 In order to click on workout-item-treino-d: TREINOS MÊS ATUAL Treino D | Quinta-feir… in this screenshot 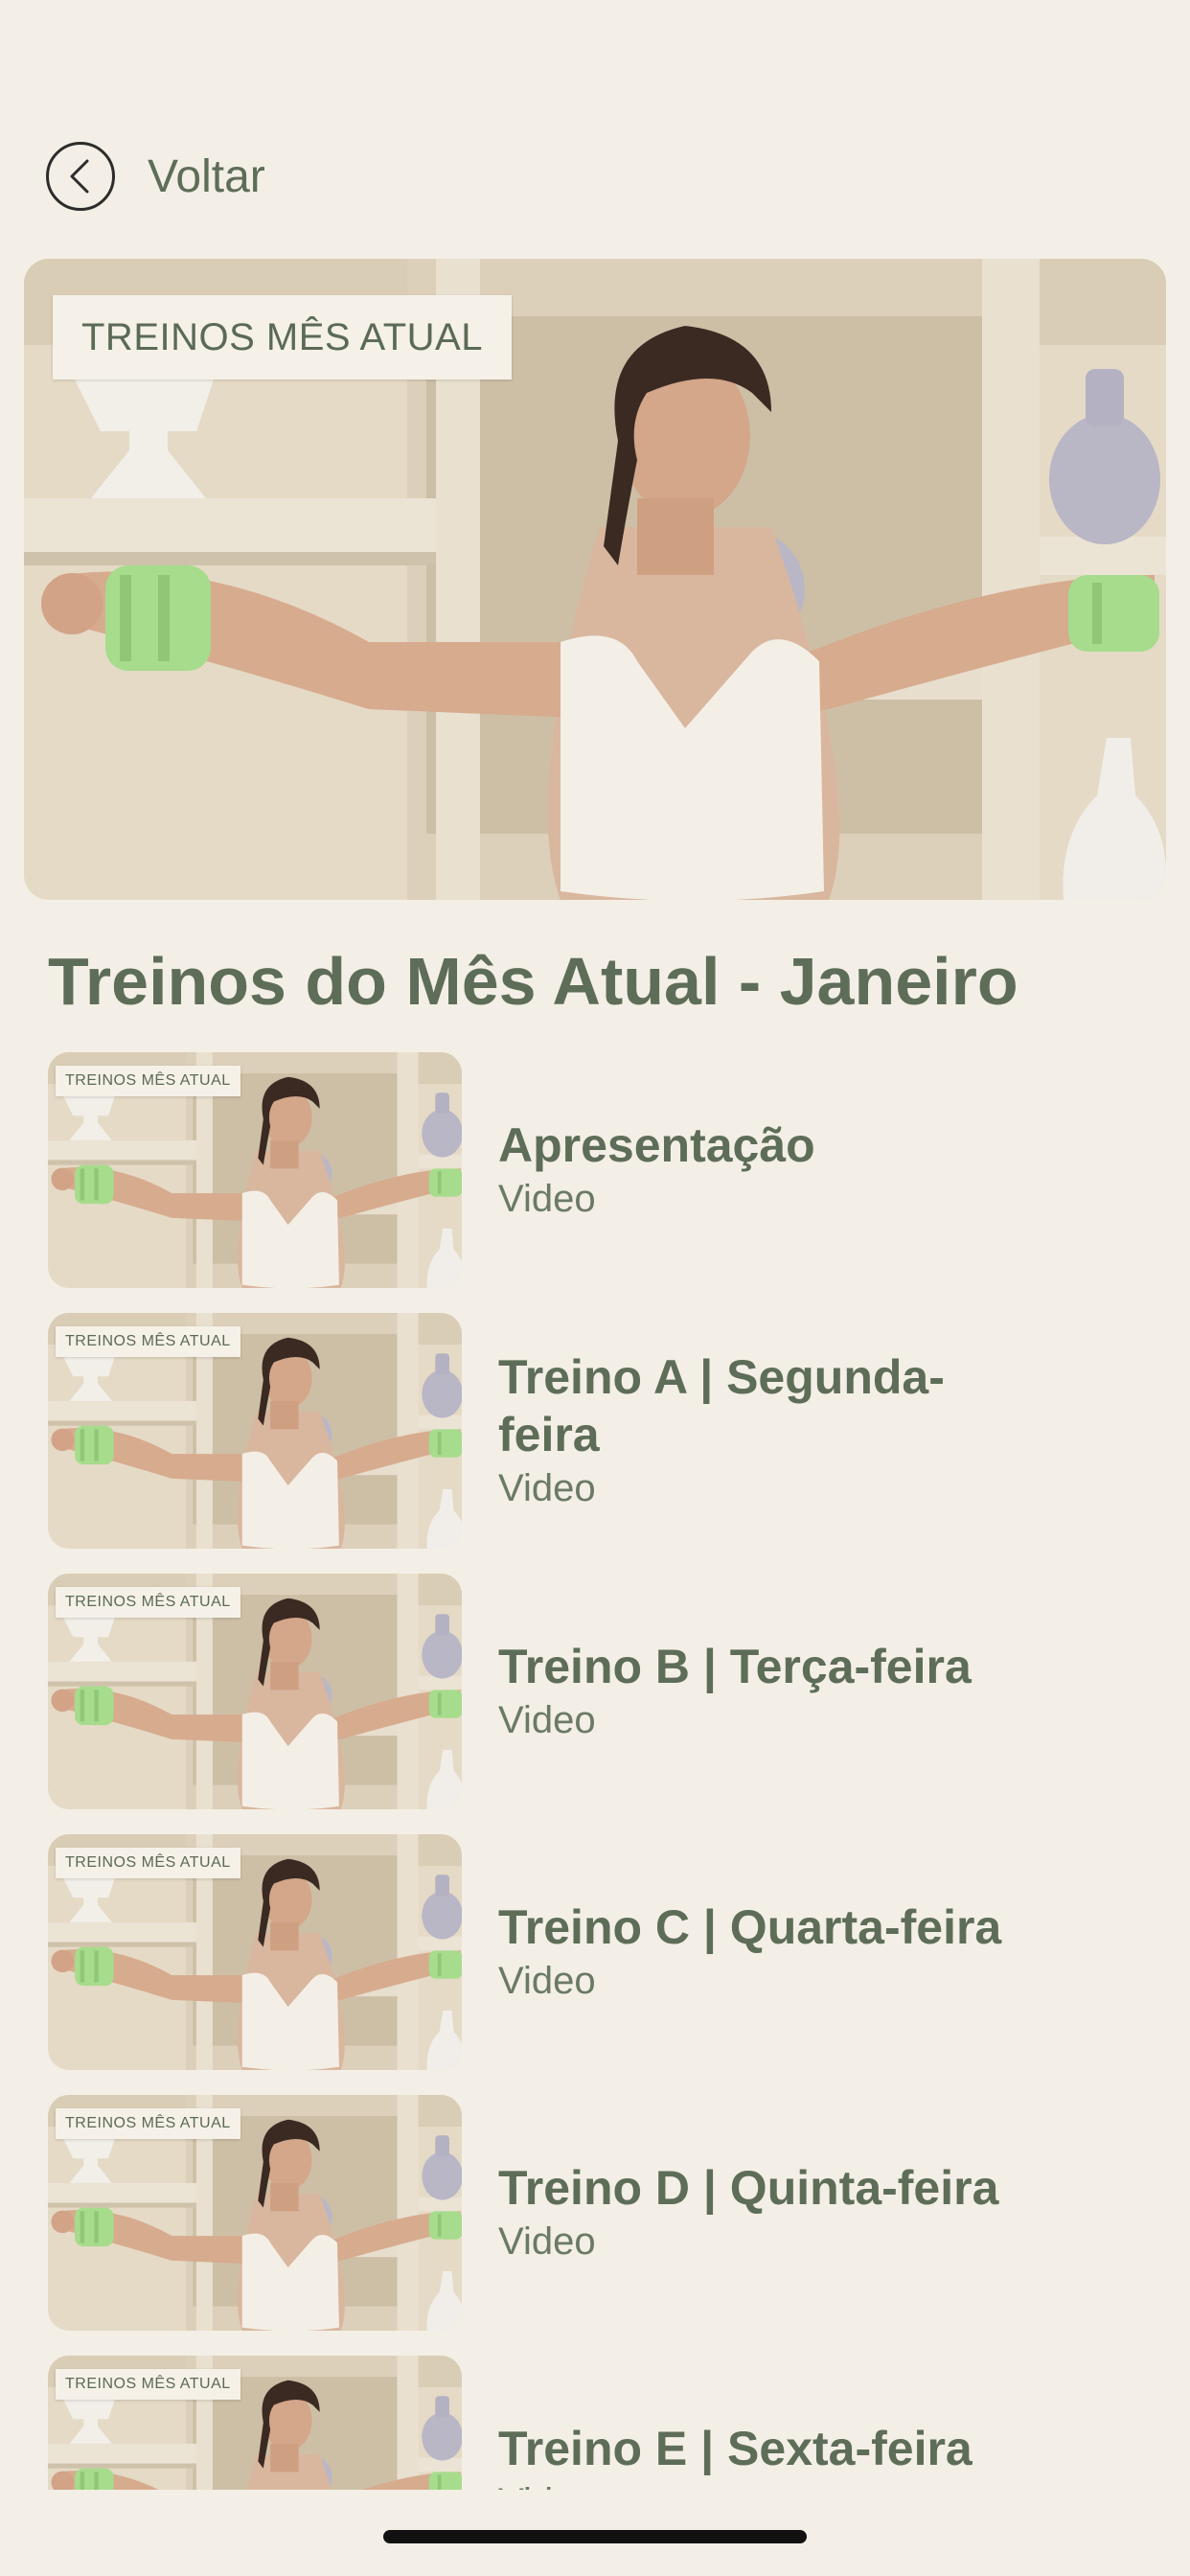, I will do `click(599, 2213)`.